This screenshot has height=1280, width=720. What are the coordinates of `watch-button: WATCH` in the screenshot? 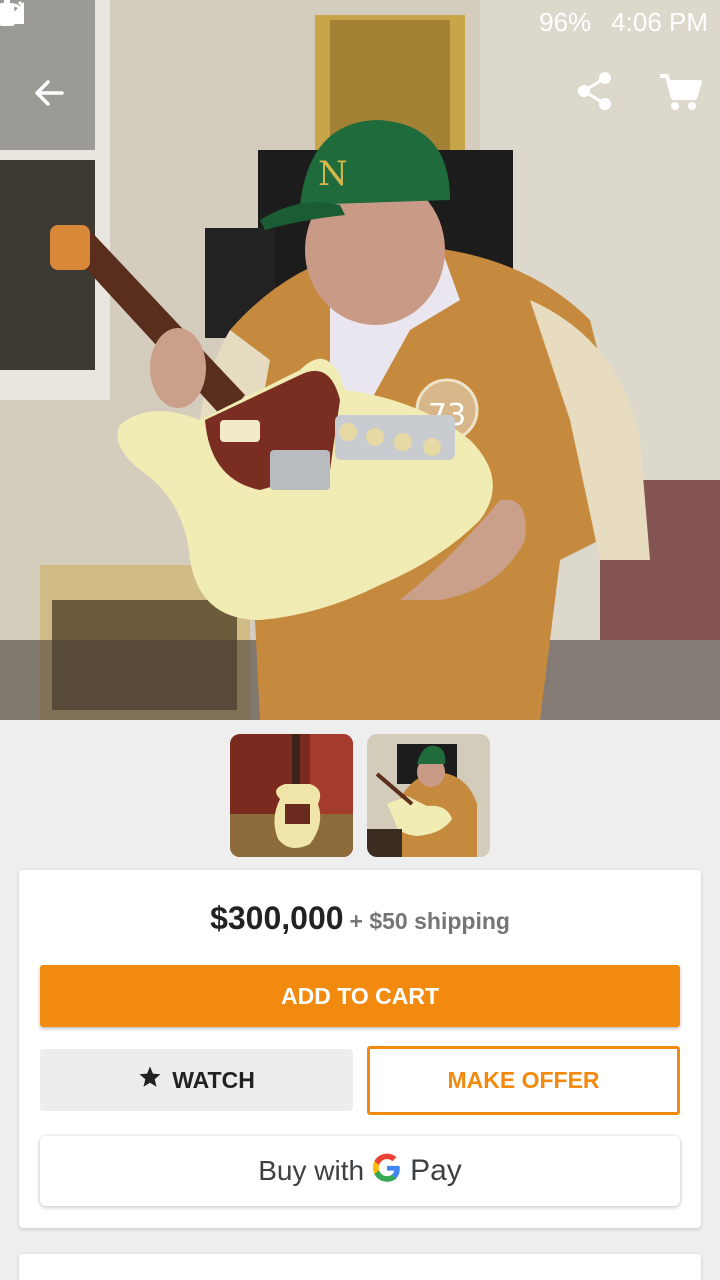 It's located at (196, 1080).